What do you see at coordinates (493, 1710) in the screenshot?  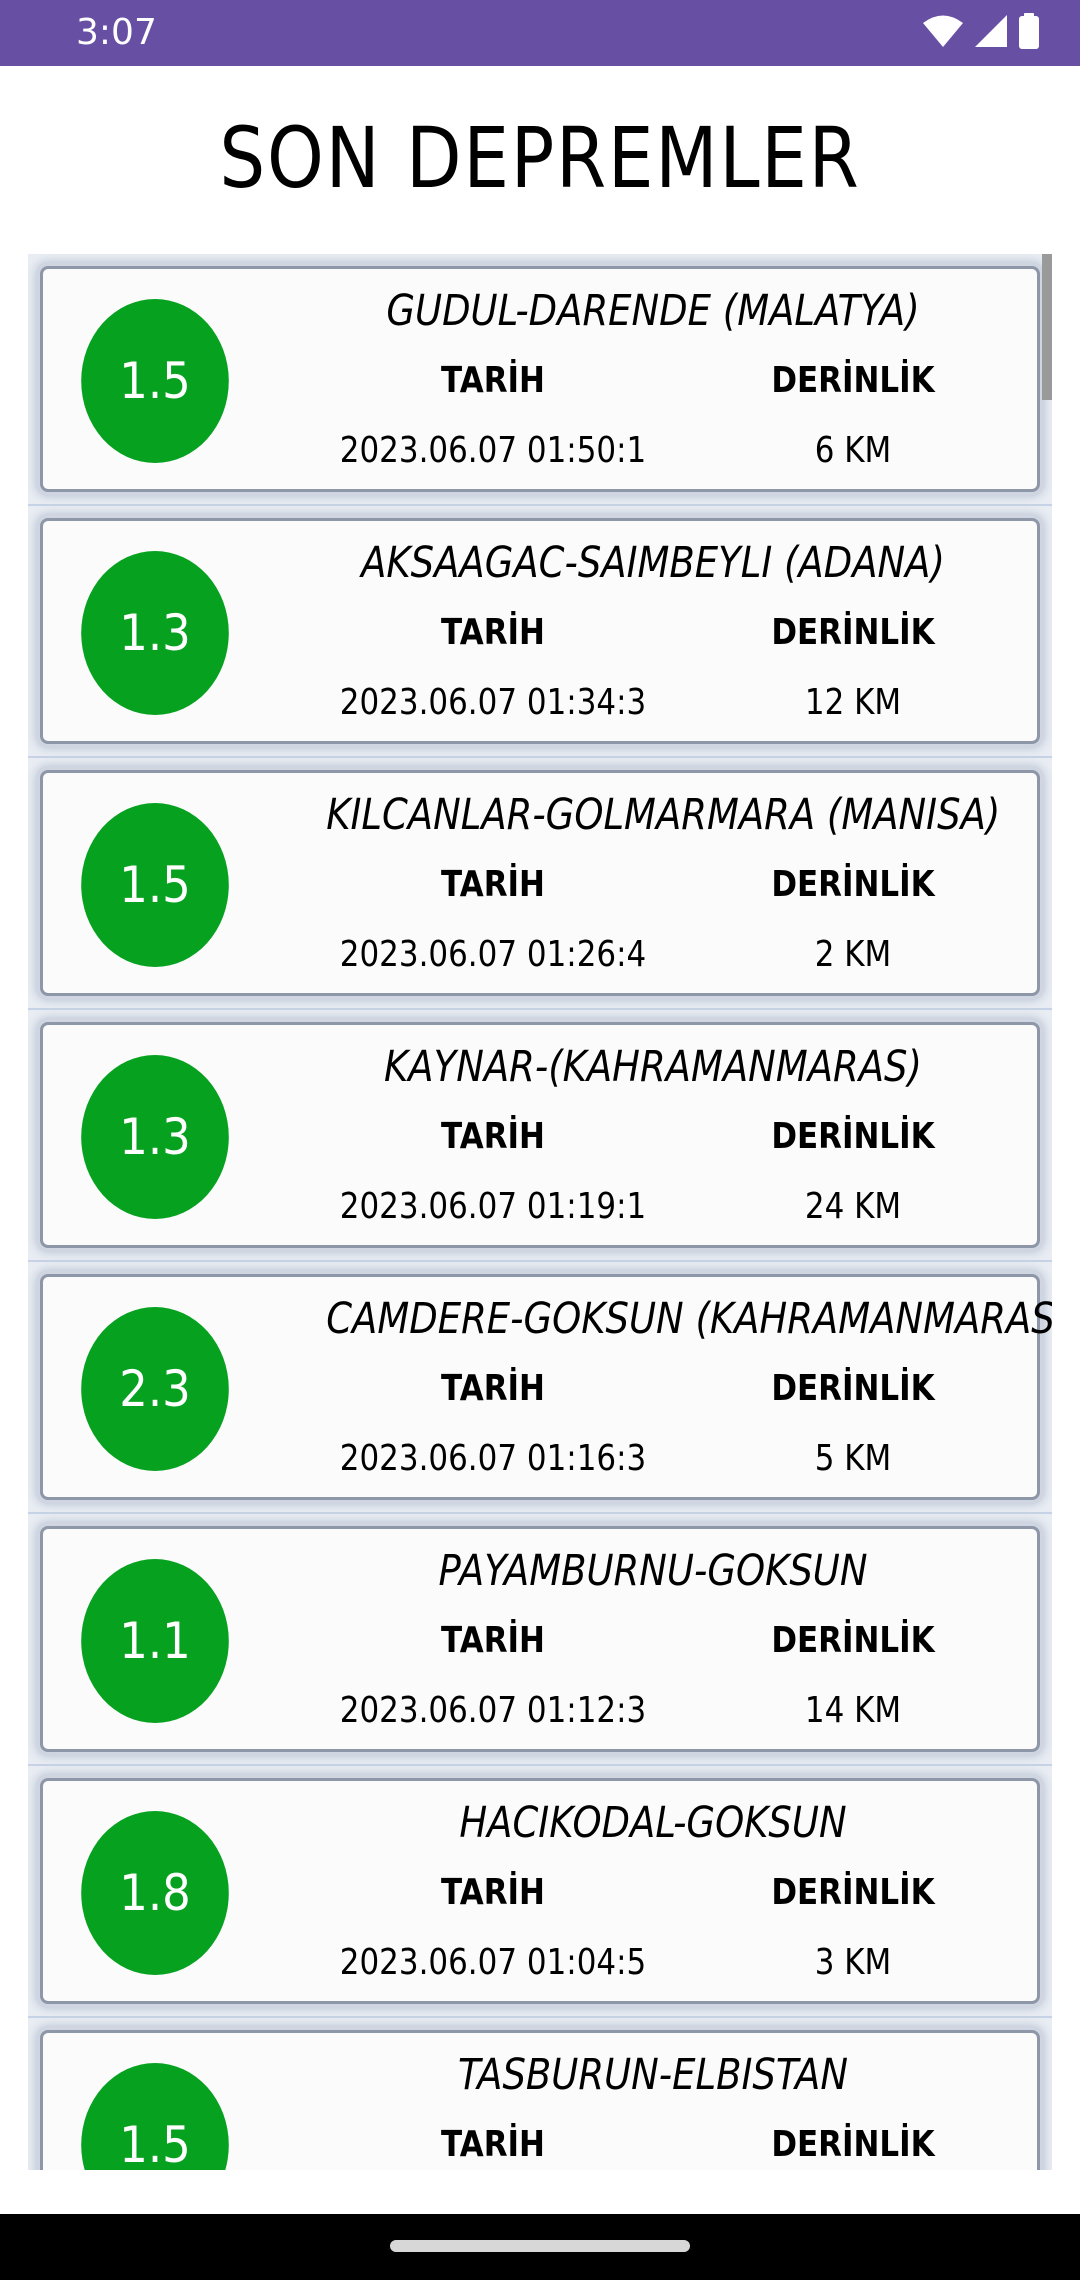 I see `date-value: 2023.06.07 01:12:3` at bounding box center [493, 1710].